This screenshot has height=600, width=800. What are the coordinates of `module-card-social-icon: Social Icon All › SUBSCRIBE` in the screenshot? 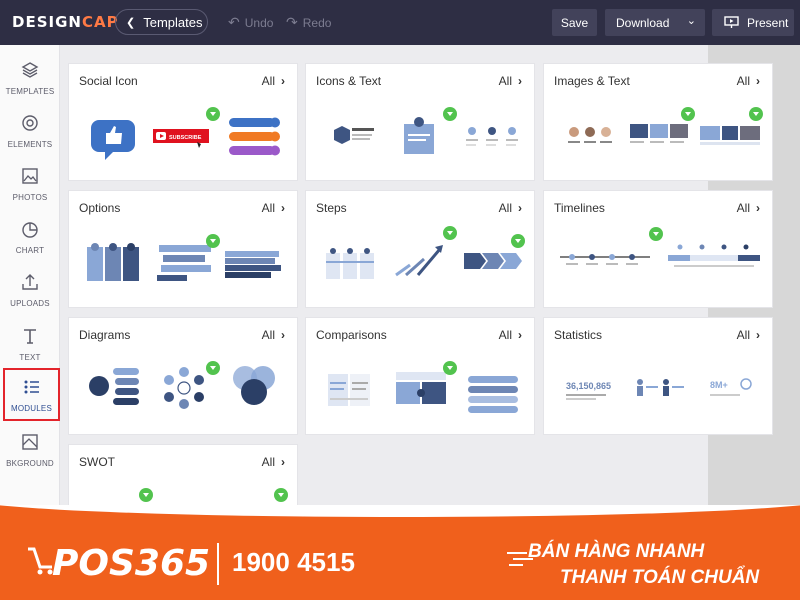 It's located at (183, 122).